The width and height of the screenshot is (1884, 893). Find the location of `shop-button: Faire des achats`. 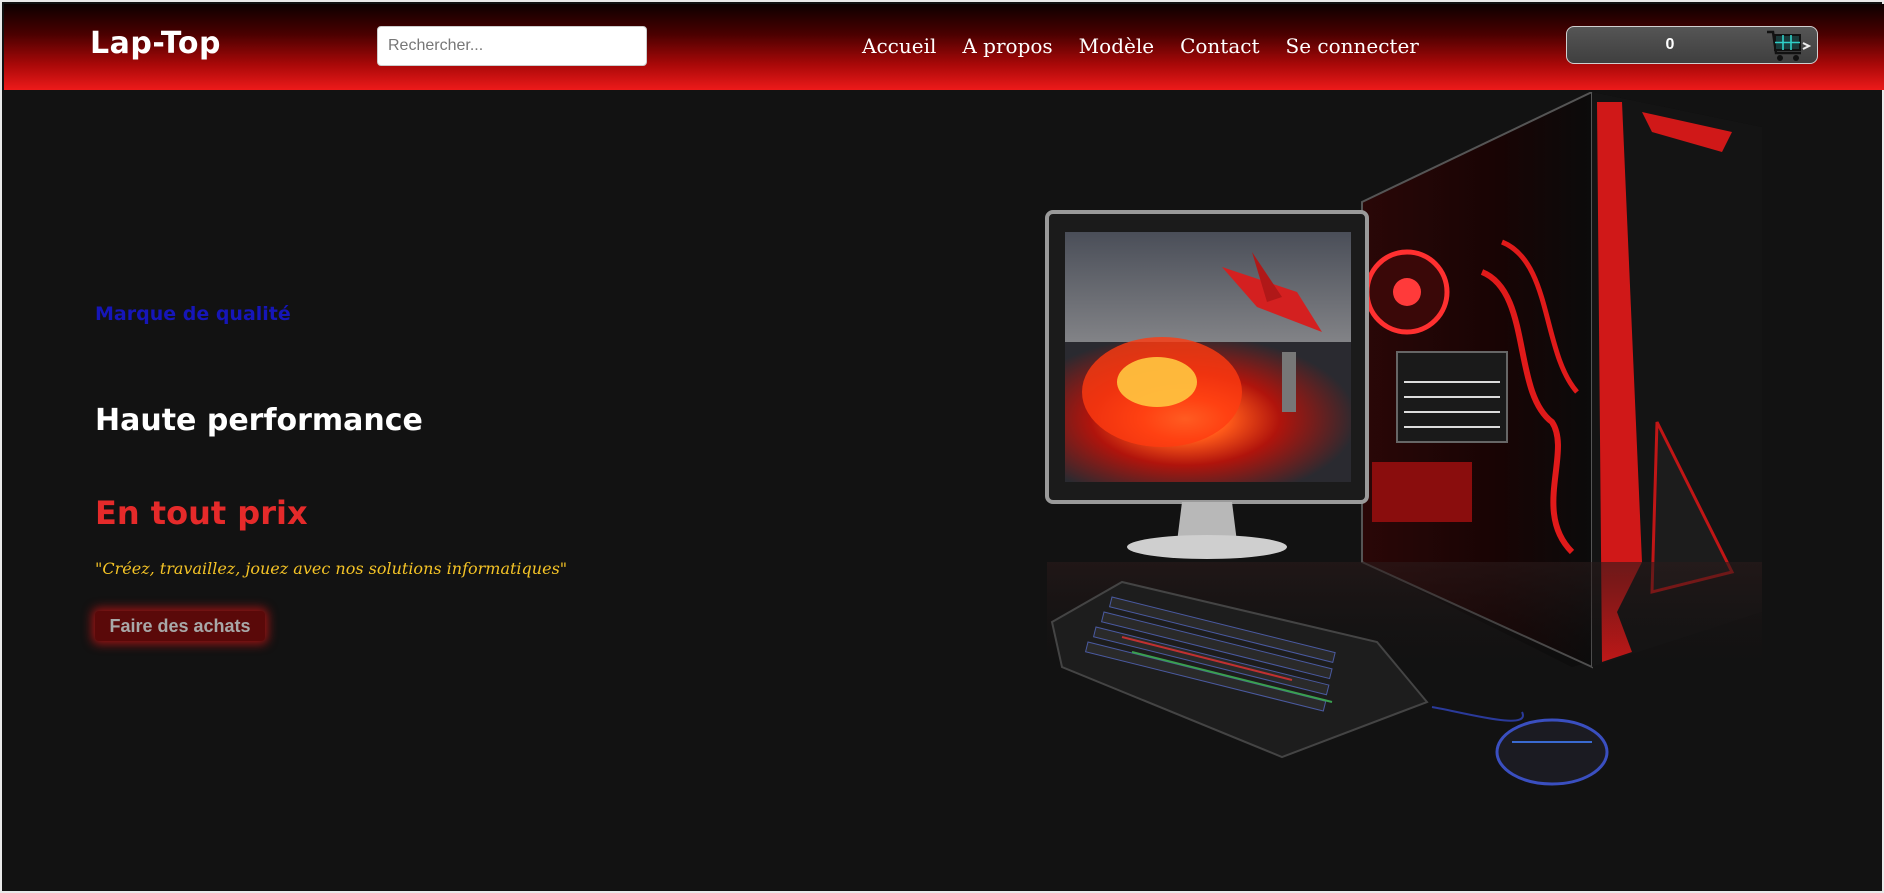

shop-button: Faire des achats is located at coordinates (180, 626).